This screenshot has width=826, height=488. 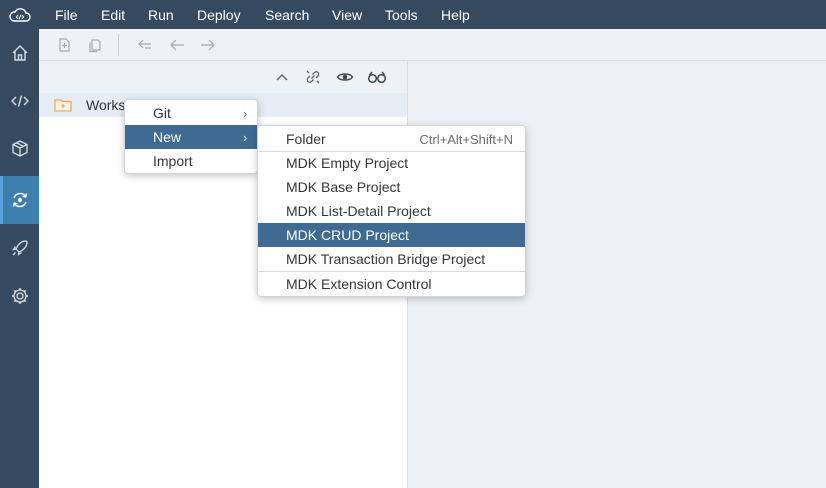 What do you see at coordinates (219, 14) in the screenshot?
I see `menu-deploy: Deploy` at bounding box center [219, 14].